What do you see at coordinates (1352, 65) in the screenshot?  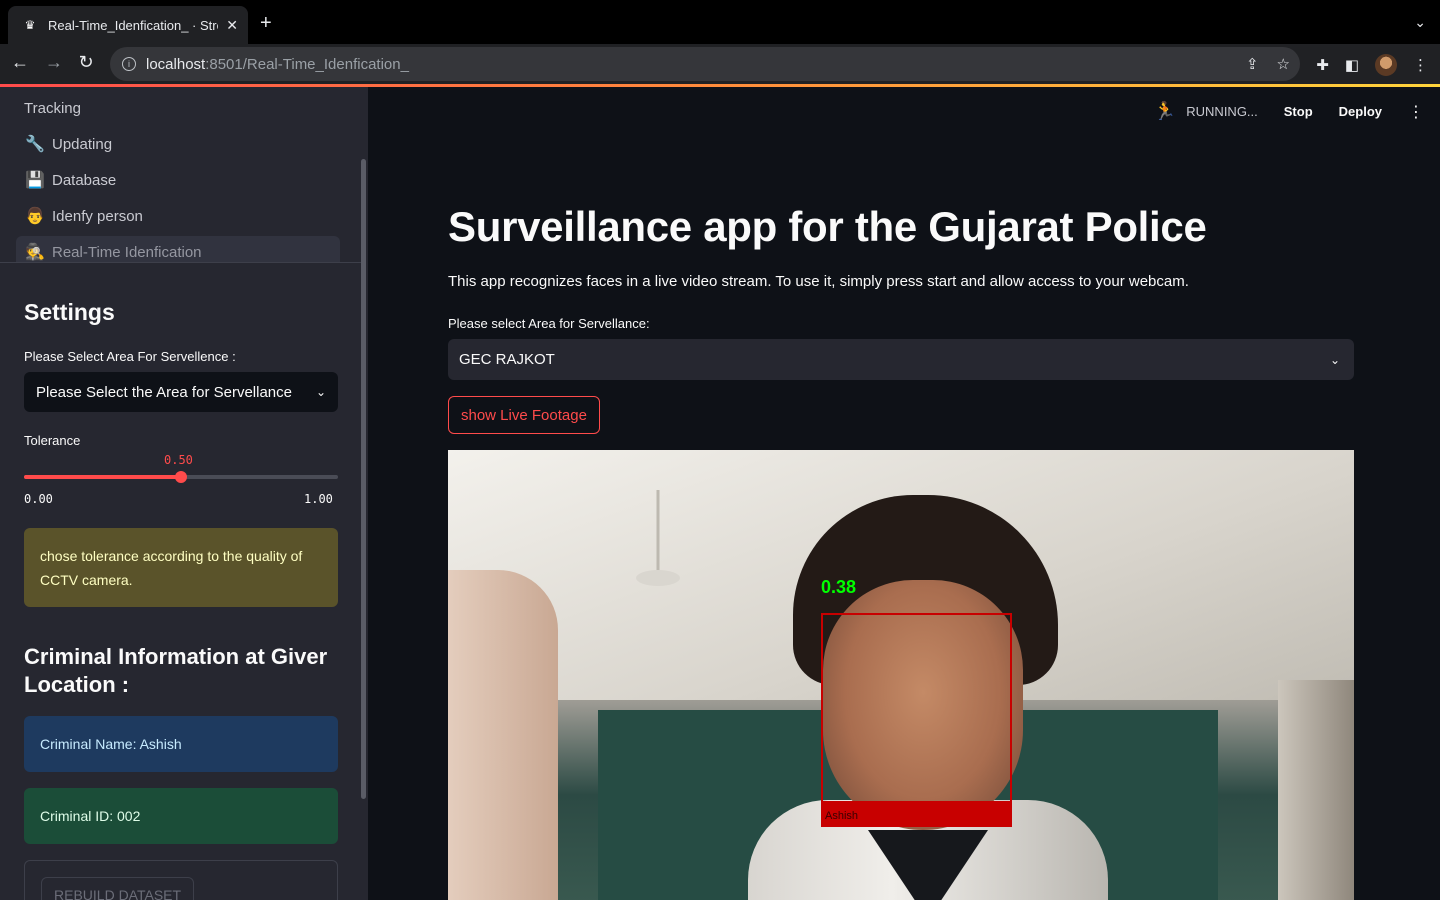 I see `side-panel-icon: ◧` at bounding box center [1352, 65].